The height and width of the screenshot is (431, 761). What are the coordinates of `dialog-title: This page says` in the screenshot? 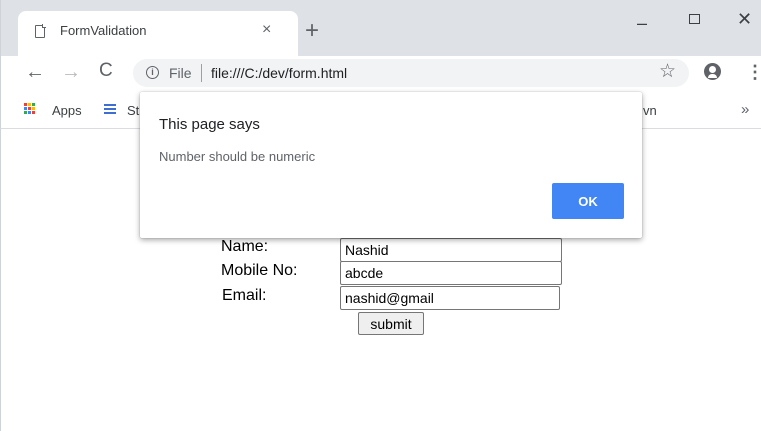 It's located at (209, 124).